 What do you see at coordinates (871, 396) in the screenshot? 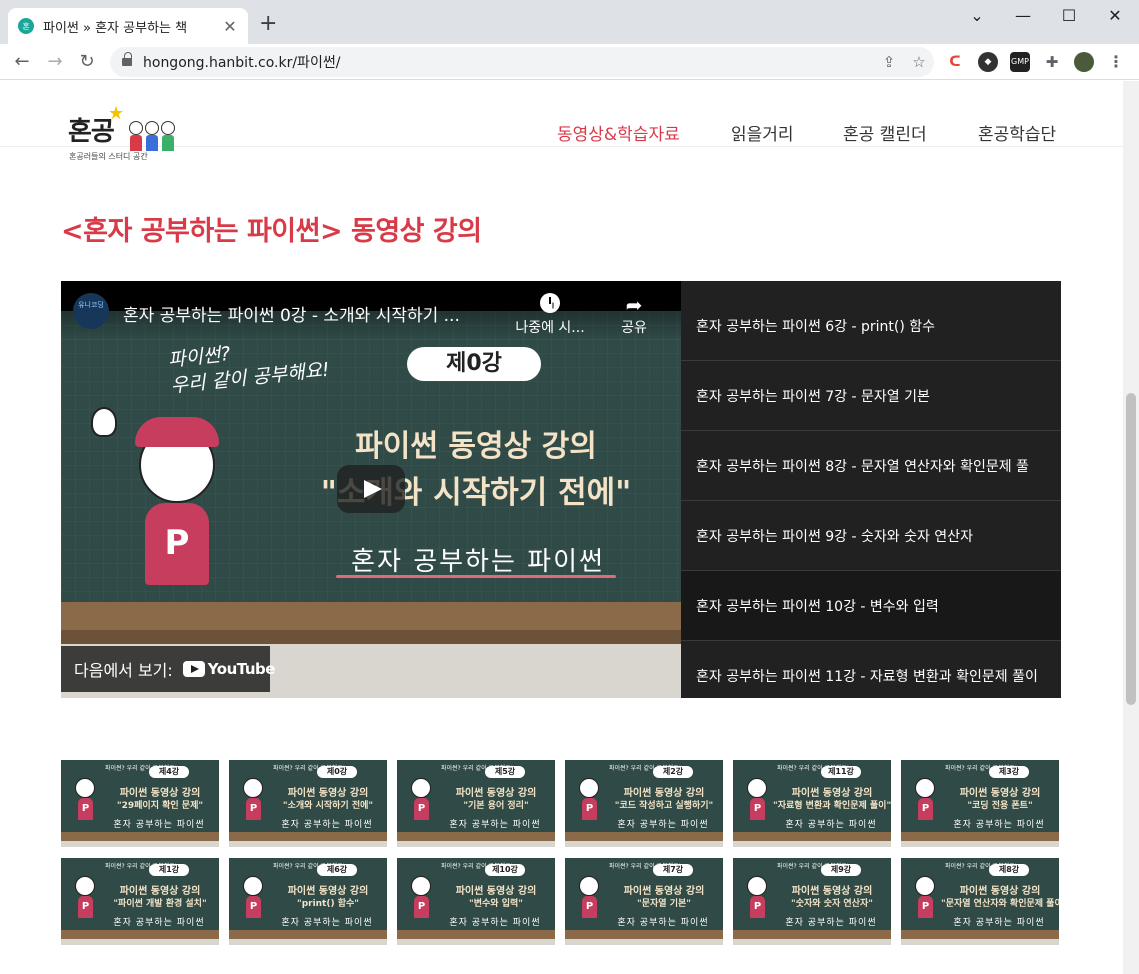
I see `playlist-item: 혼자 공부하는 파이썬 7강 - 문자열 기본` at bounding box center [871, 396].